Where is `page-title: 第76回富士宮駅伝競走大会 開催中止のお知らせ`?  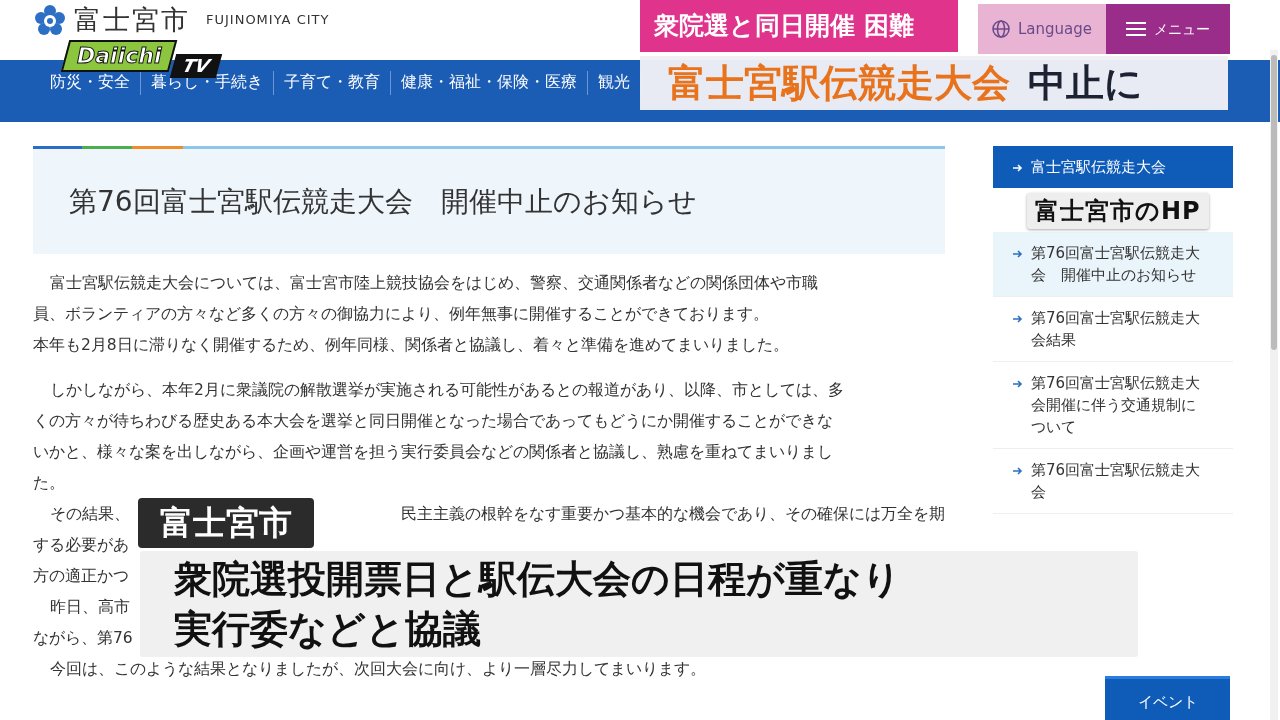 page-title: 第76回富士宮駅伝競走大会 開催中止のお知らせ is located at coordinates (383, 201).